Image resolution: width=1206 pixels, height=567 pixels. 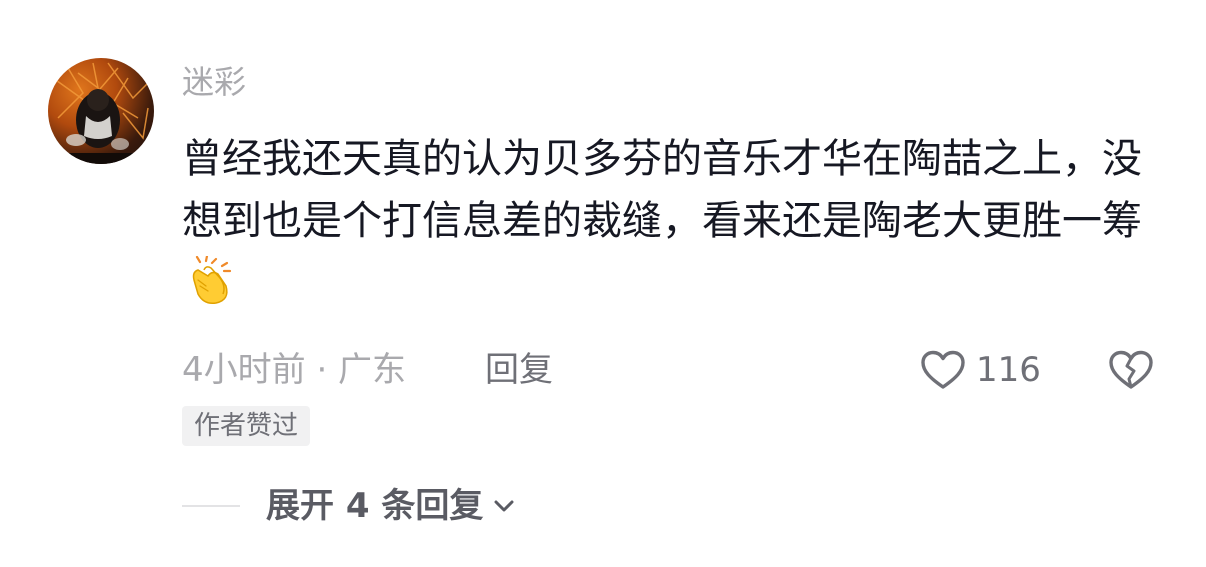 I want to click on like-count: 116, so click(x=1008, y=370).